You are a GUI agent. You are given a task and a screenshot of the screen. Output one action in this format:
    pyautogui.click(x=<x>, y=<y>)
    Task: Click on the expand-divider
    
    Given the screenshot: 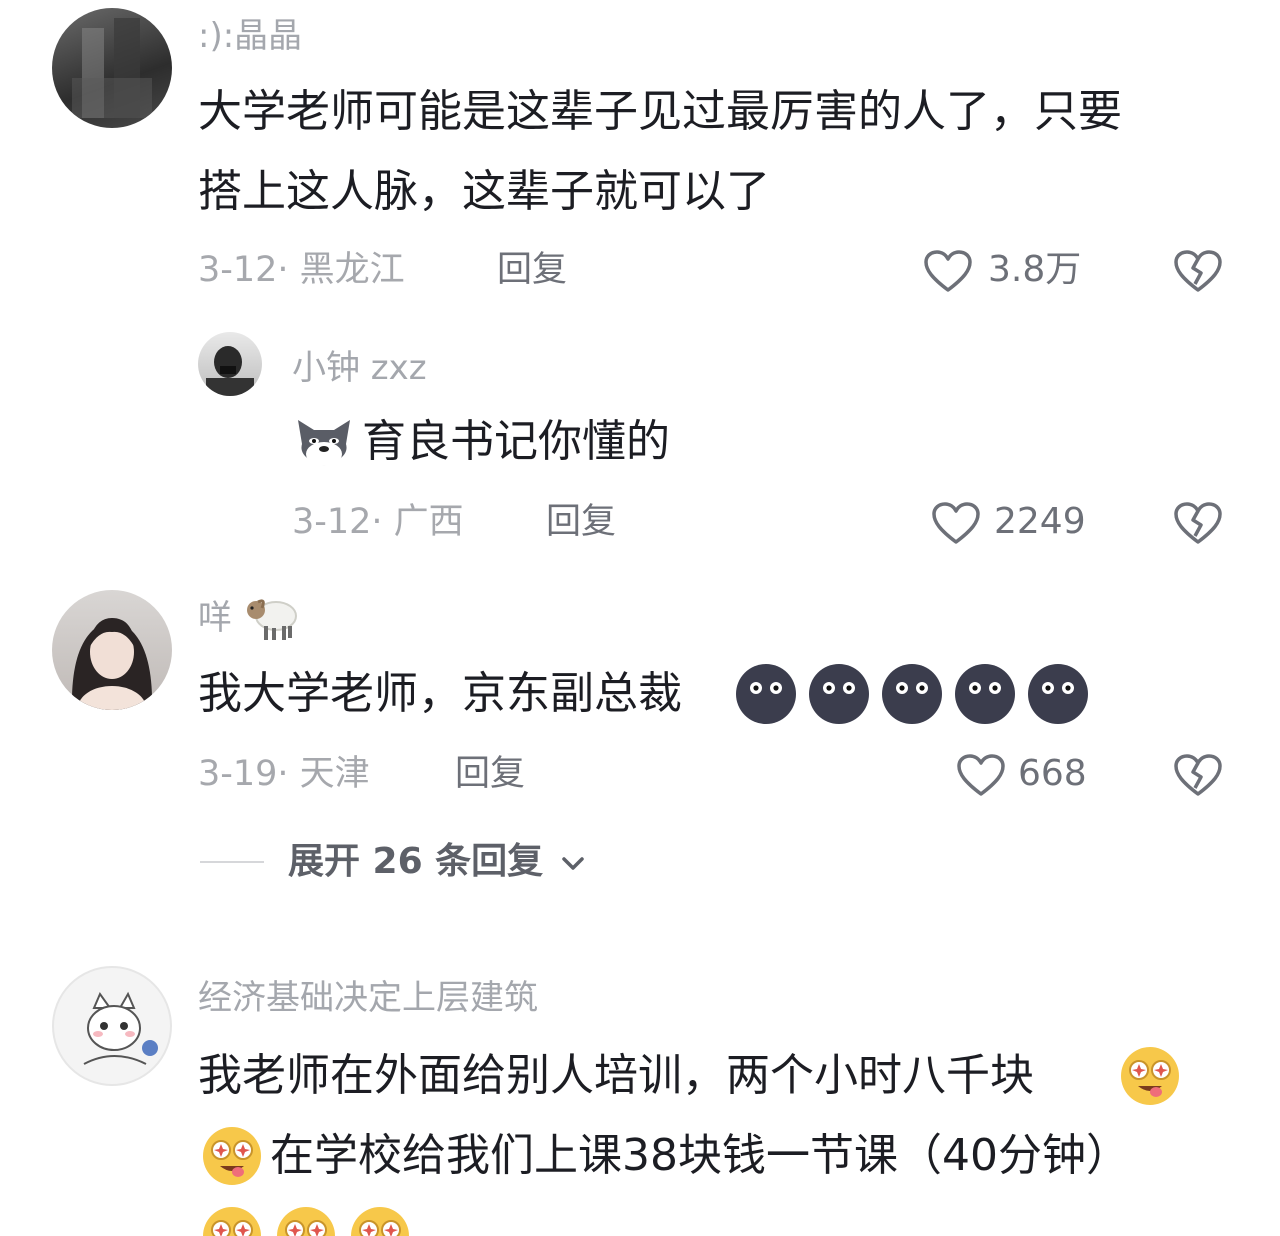 What is the action you would take?
    pyautogui.click(x=232, y=862)
    